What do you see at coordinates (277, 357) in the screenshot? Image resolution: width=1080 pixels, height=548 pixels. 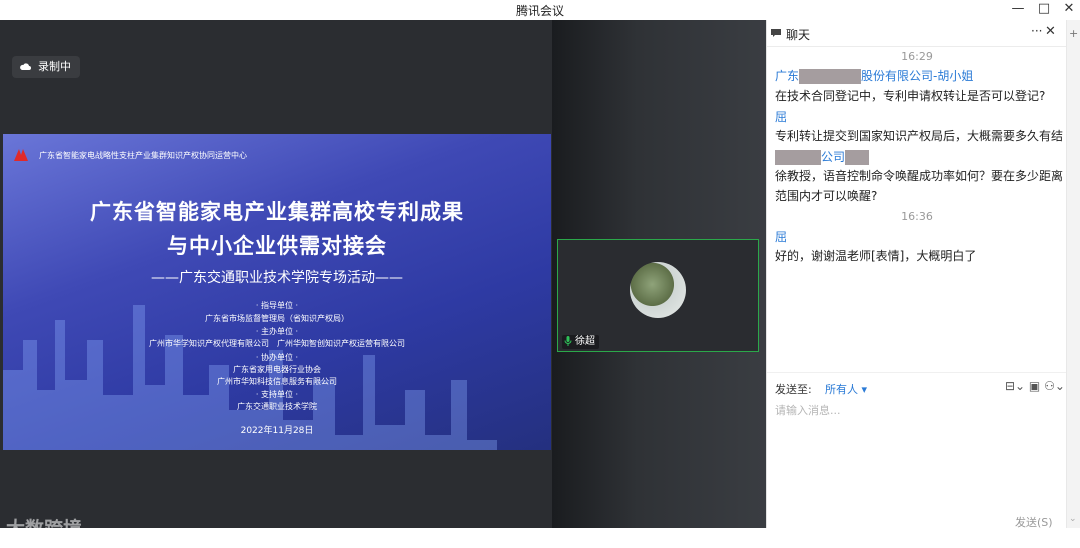 I see `slide-info-line: · 协办单位 ·` at bounding box center [277, 357].